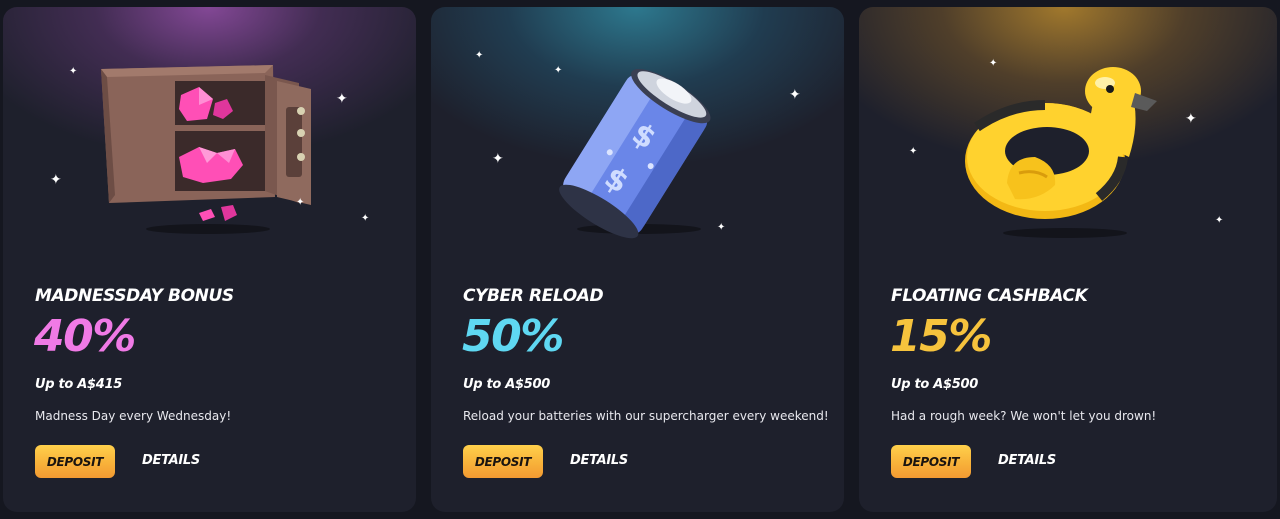  Describe the element at coordinates (85, 336) in the screenshot. I see `promo-percent: 40%` at that location.